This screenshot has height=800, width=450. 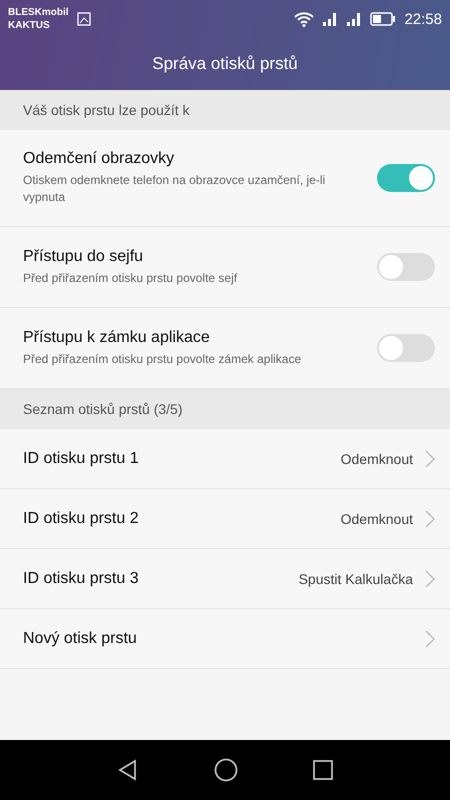 I want to click on carrier-name: BLESKmobil, so click(x=38, y=12).